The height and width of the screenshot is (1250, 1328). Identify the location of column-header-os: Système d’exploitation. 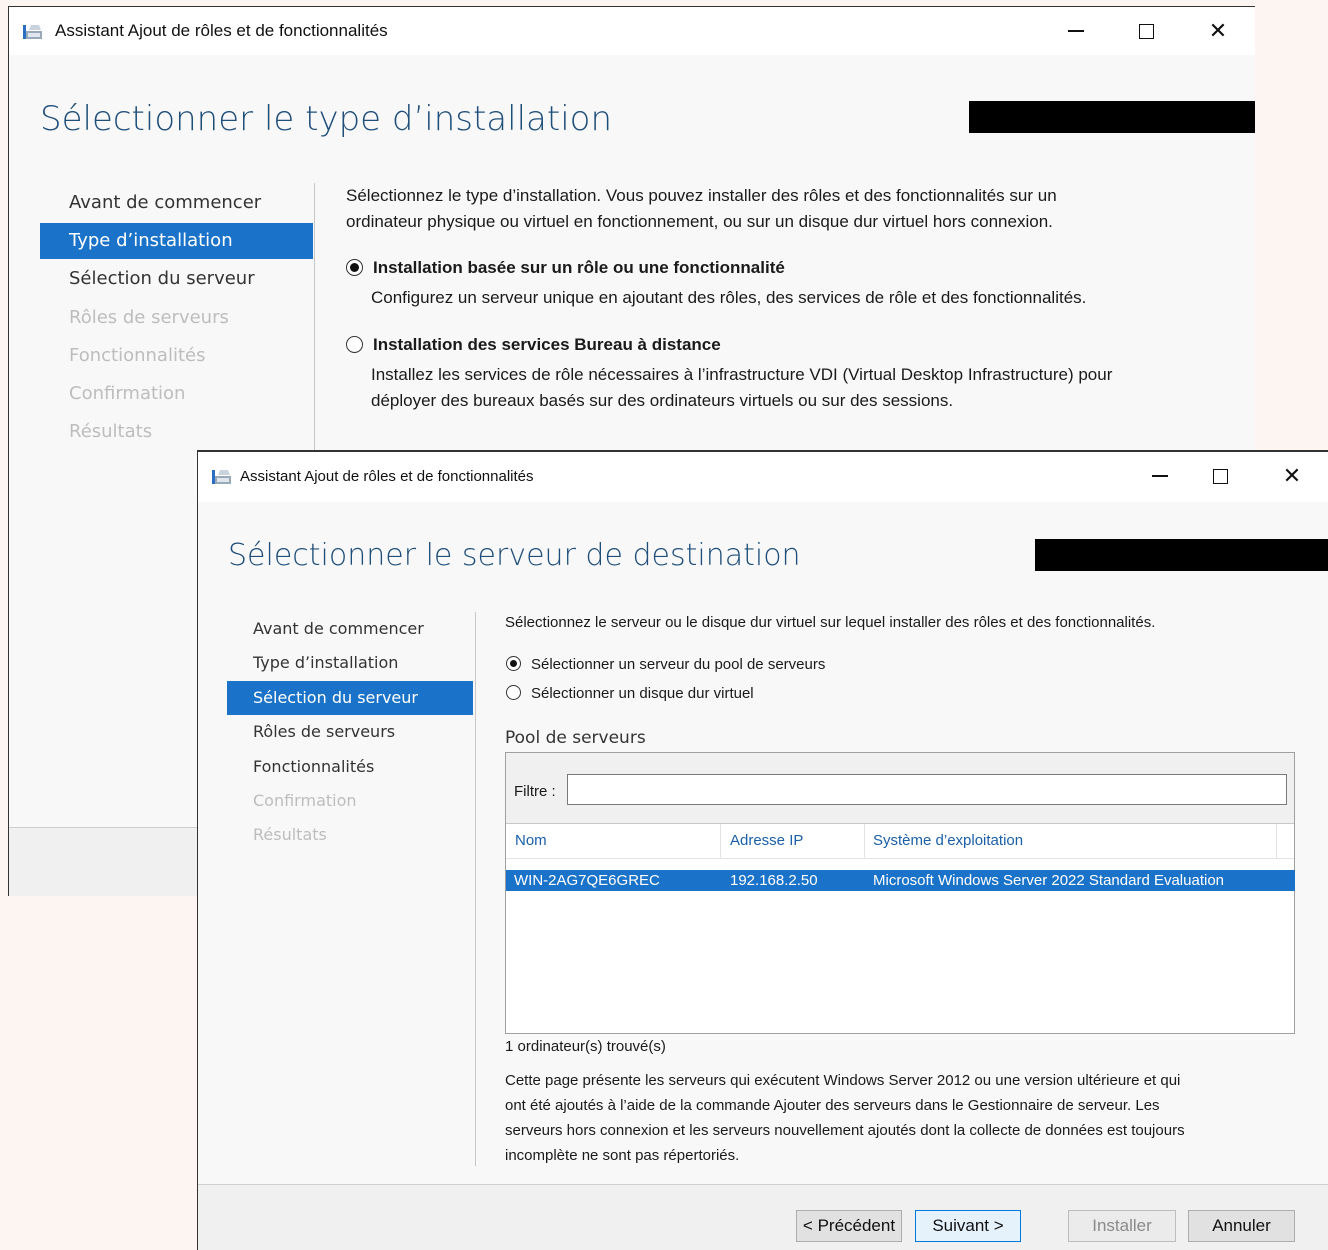
(948, 840).